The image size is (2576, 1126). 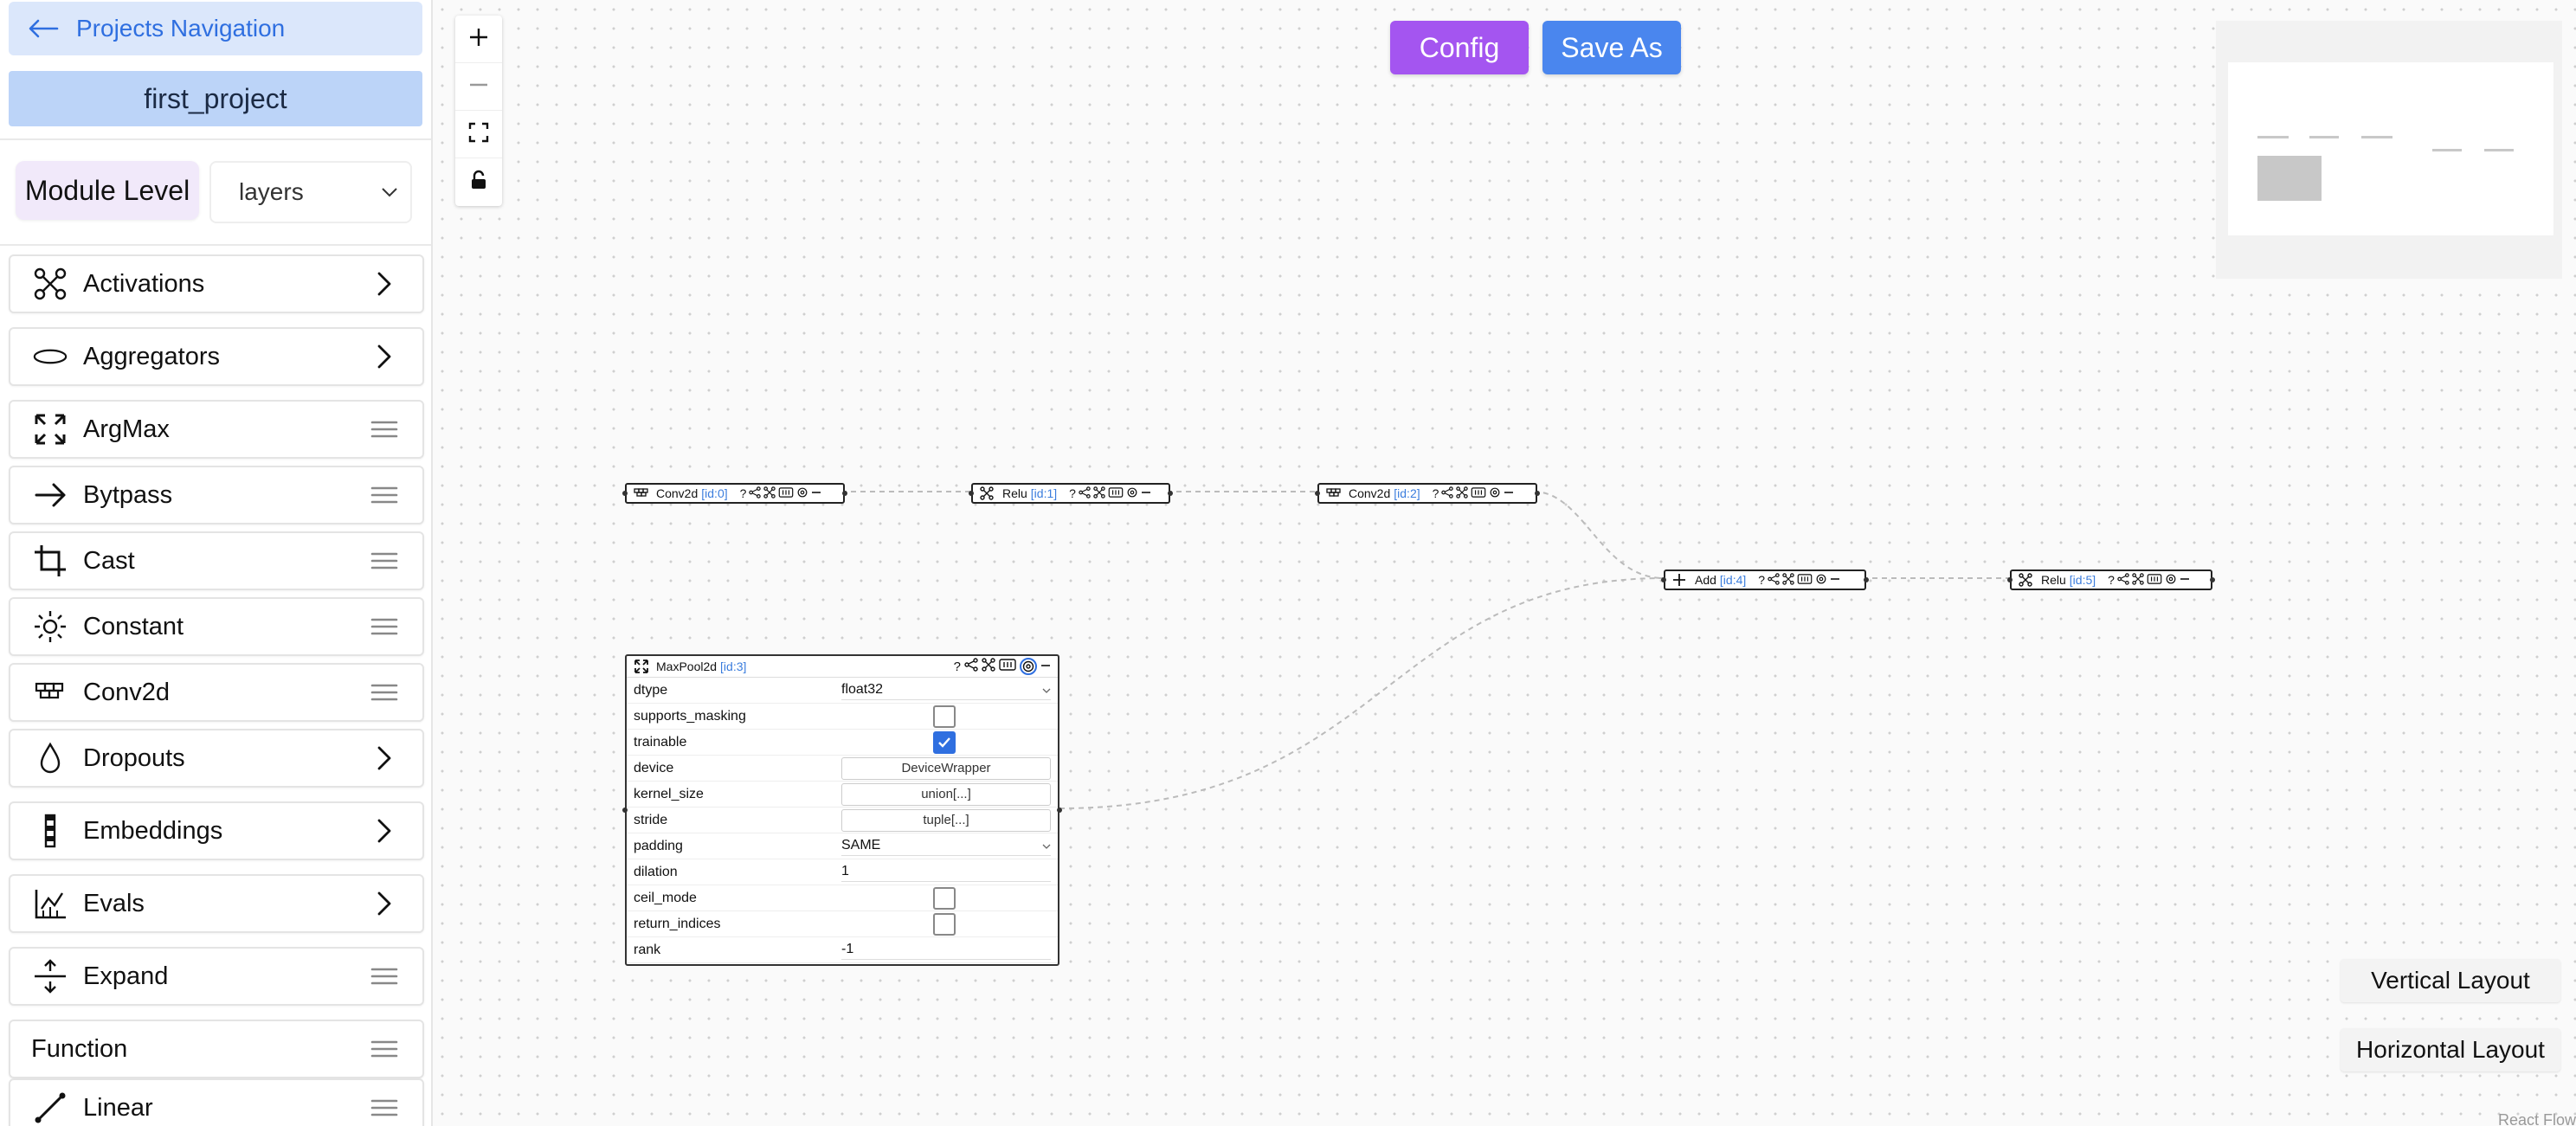 What do you see at coordinates (215, 29) in the screenshot?
I see `projects-navigation-button: Projects Navigation` at bounding box center [215, 29].